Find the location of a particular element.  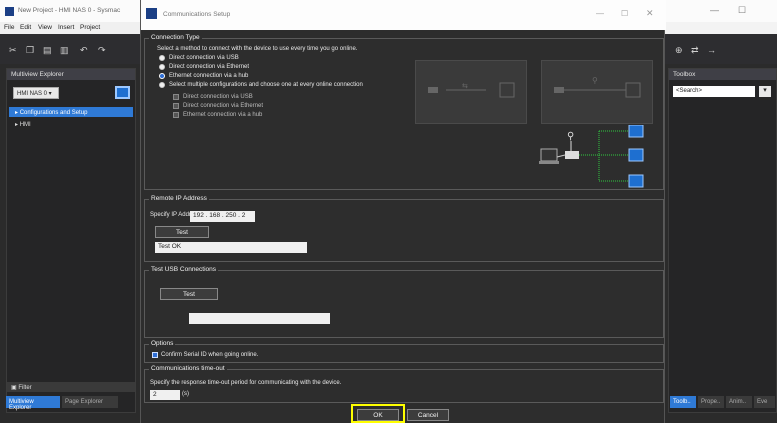

tab-toolbox: Toolb.. is located at coordinates (683, 402).